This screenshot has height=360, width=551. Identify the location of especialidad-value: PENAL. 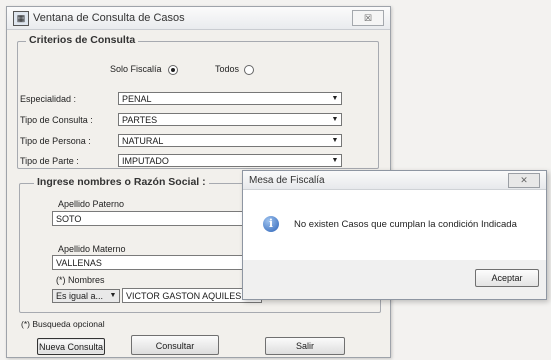
(137, 99).